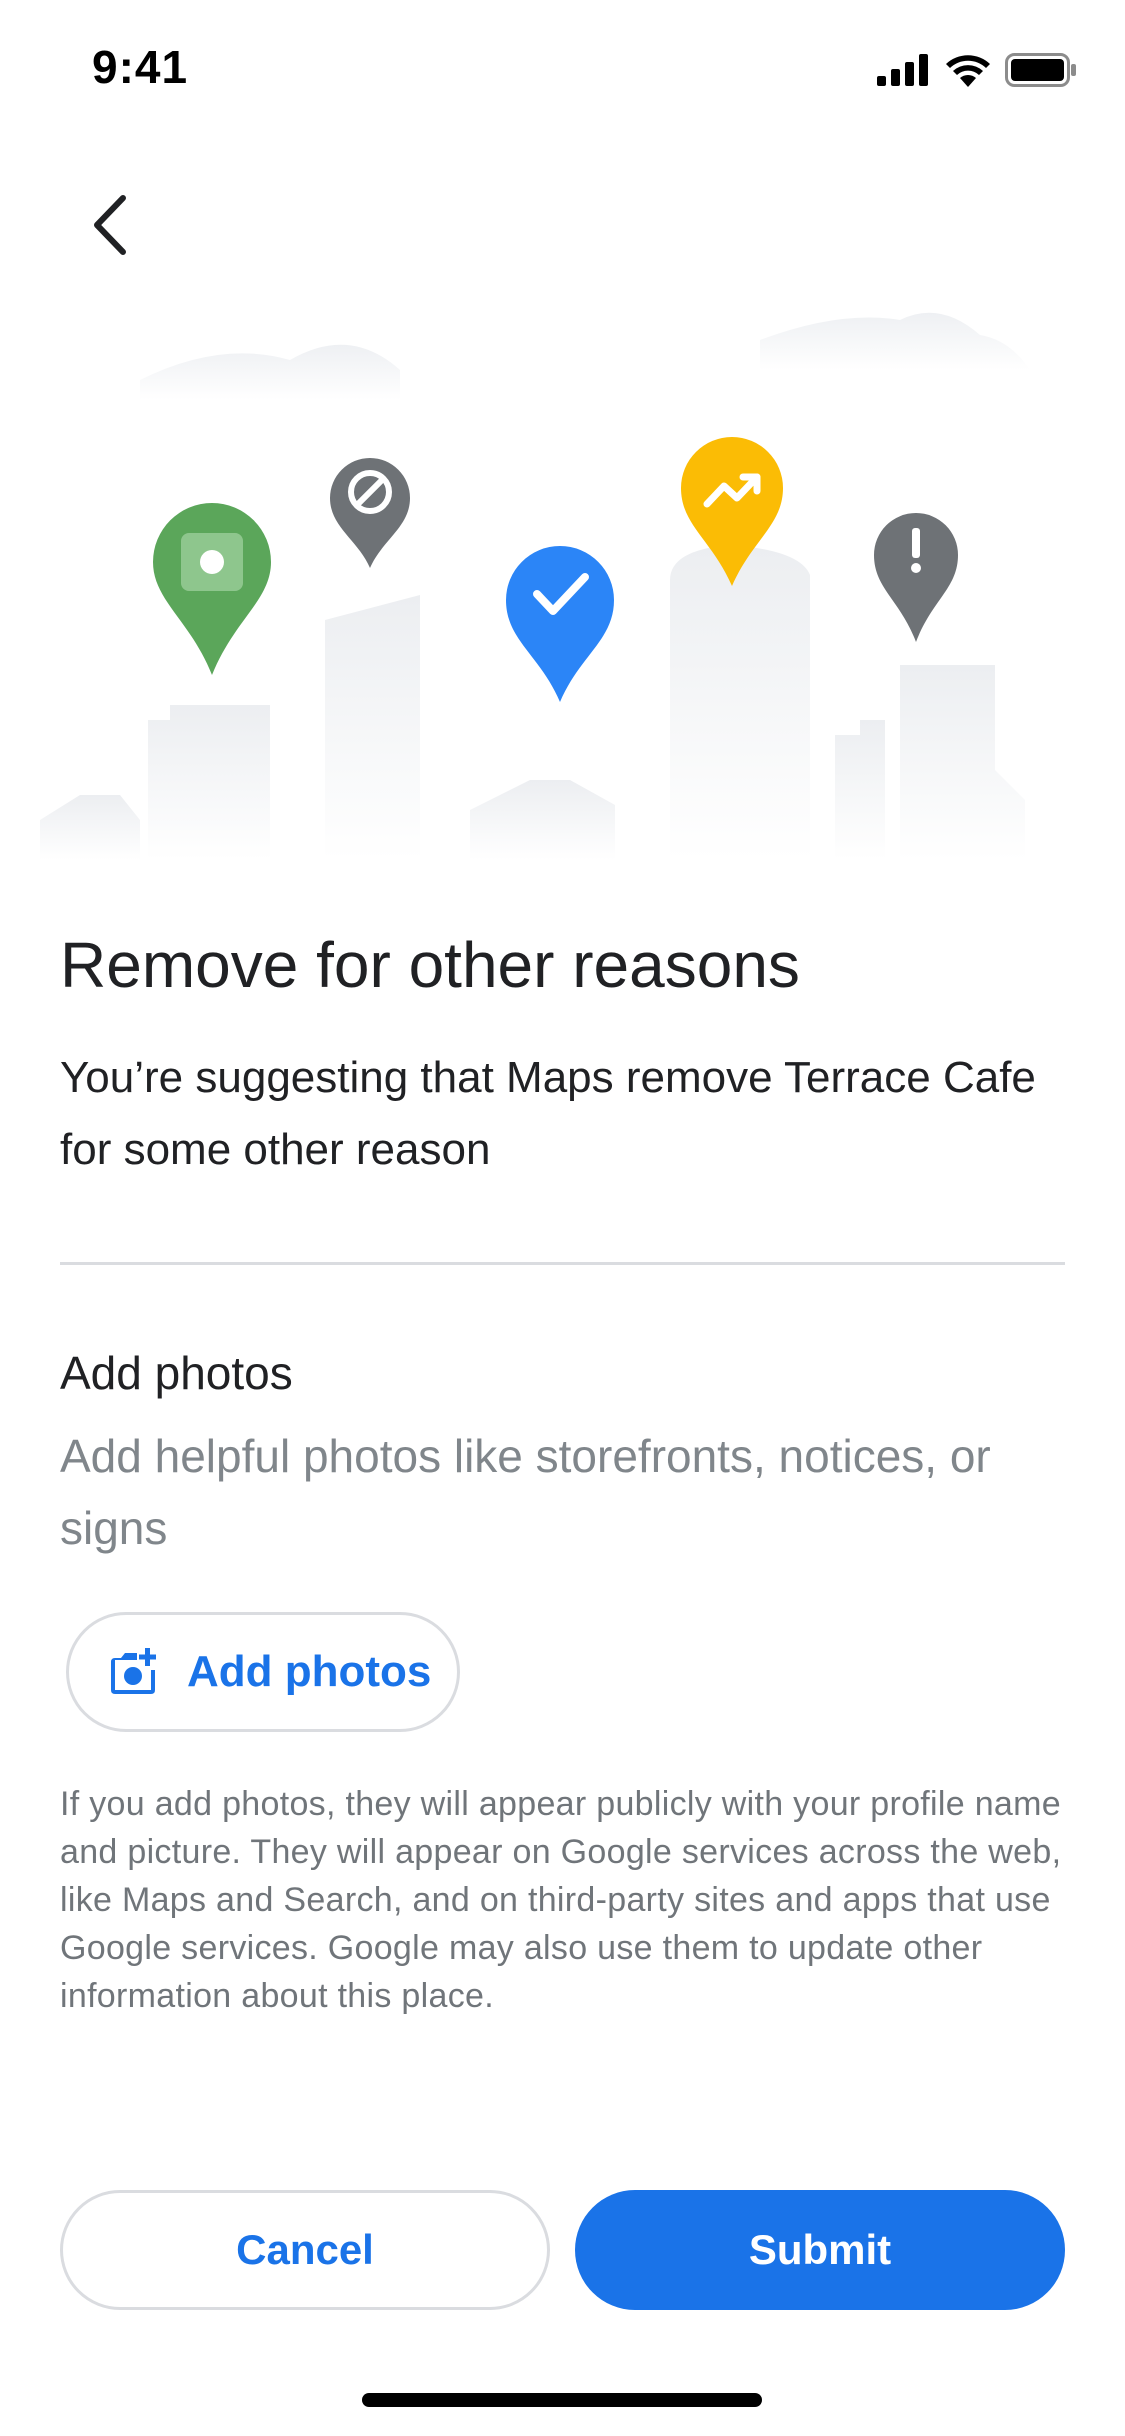  I want to click on back-button, so click(110, 225).